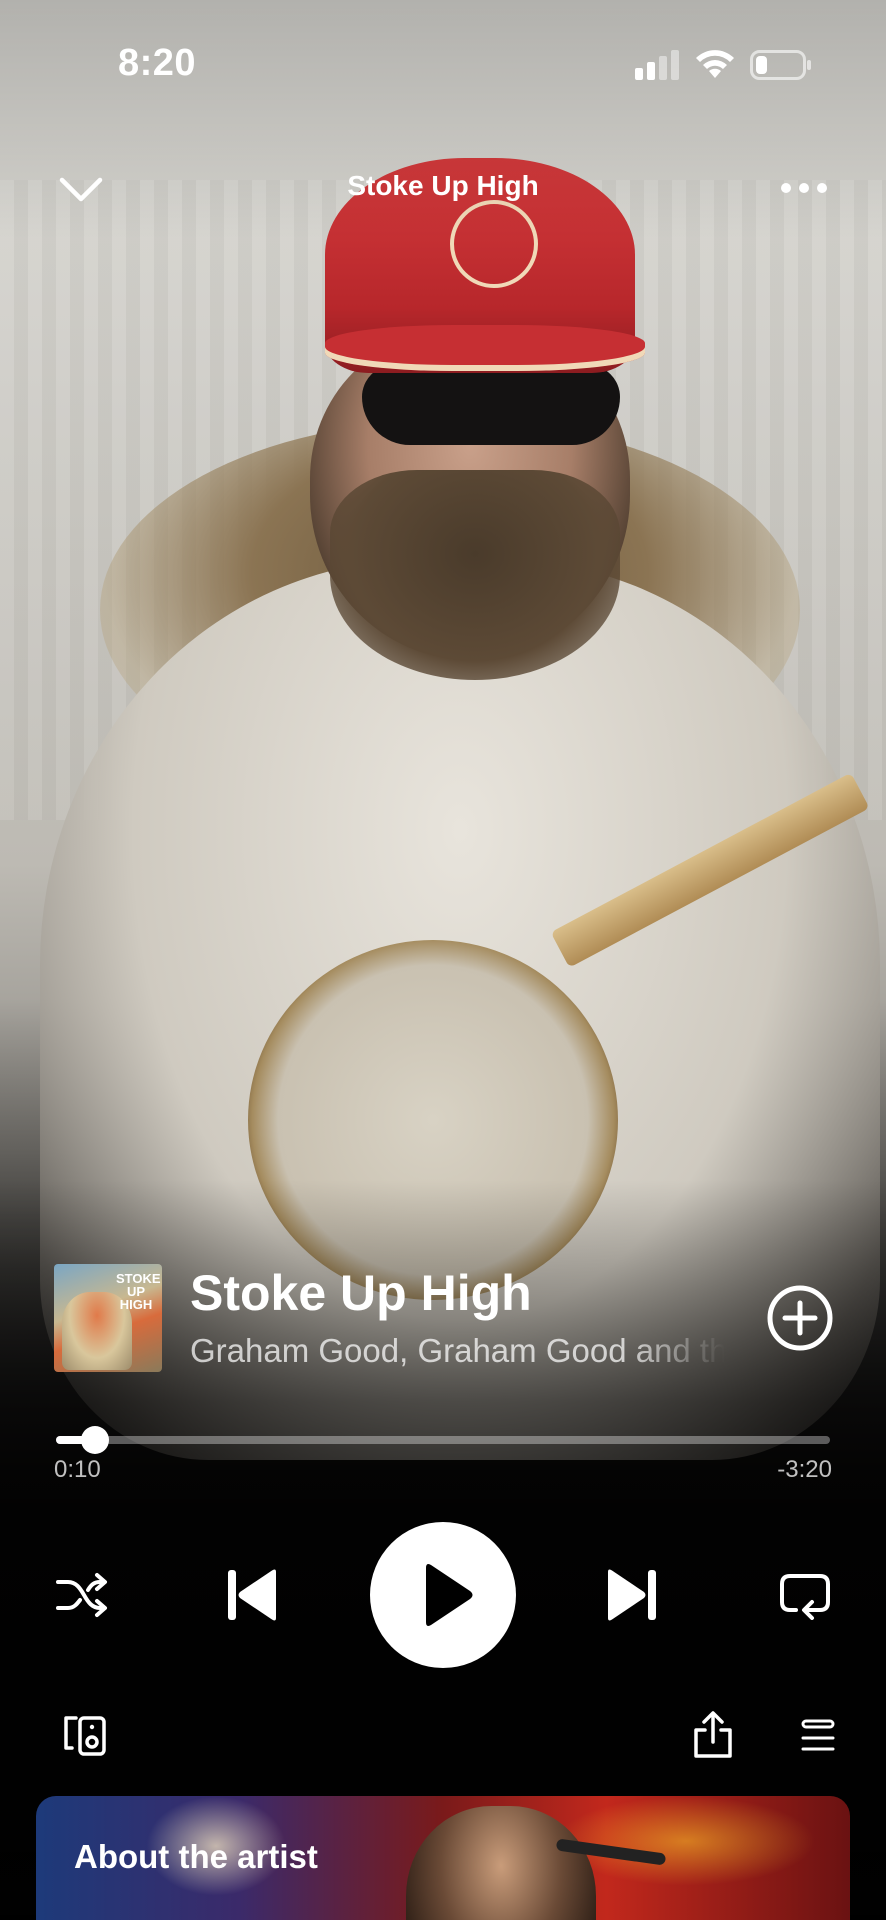 The width and height of the screenshot is (886, 1920). What do you see at coordinates (686, 1841) in the screenshot?
I see `neon-sign` at bounding box center [686, 1841].